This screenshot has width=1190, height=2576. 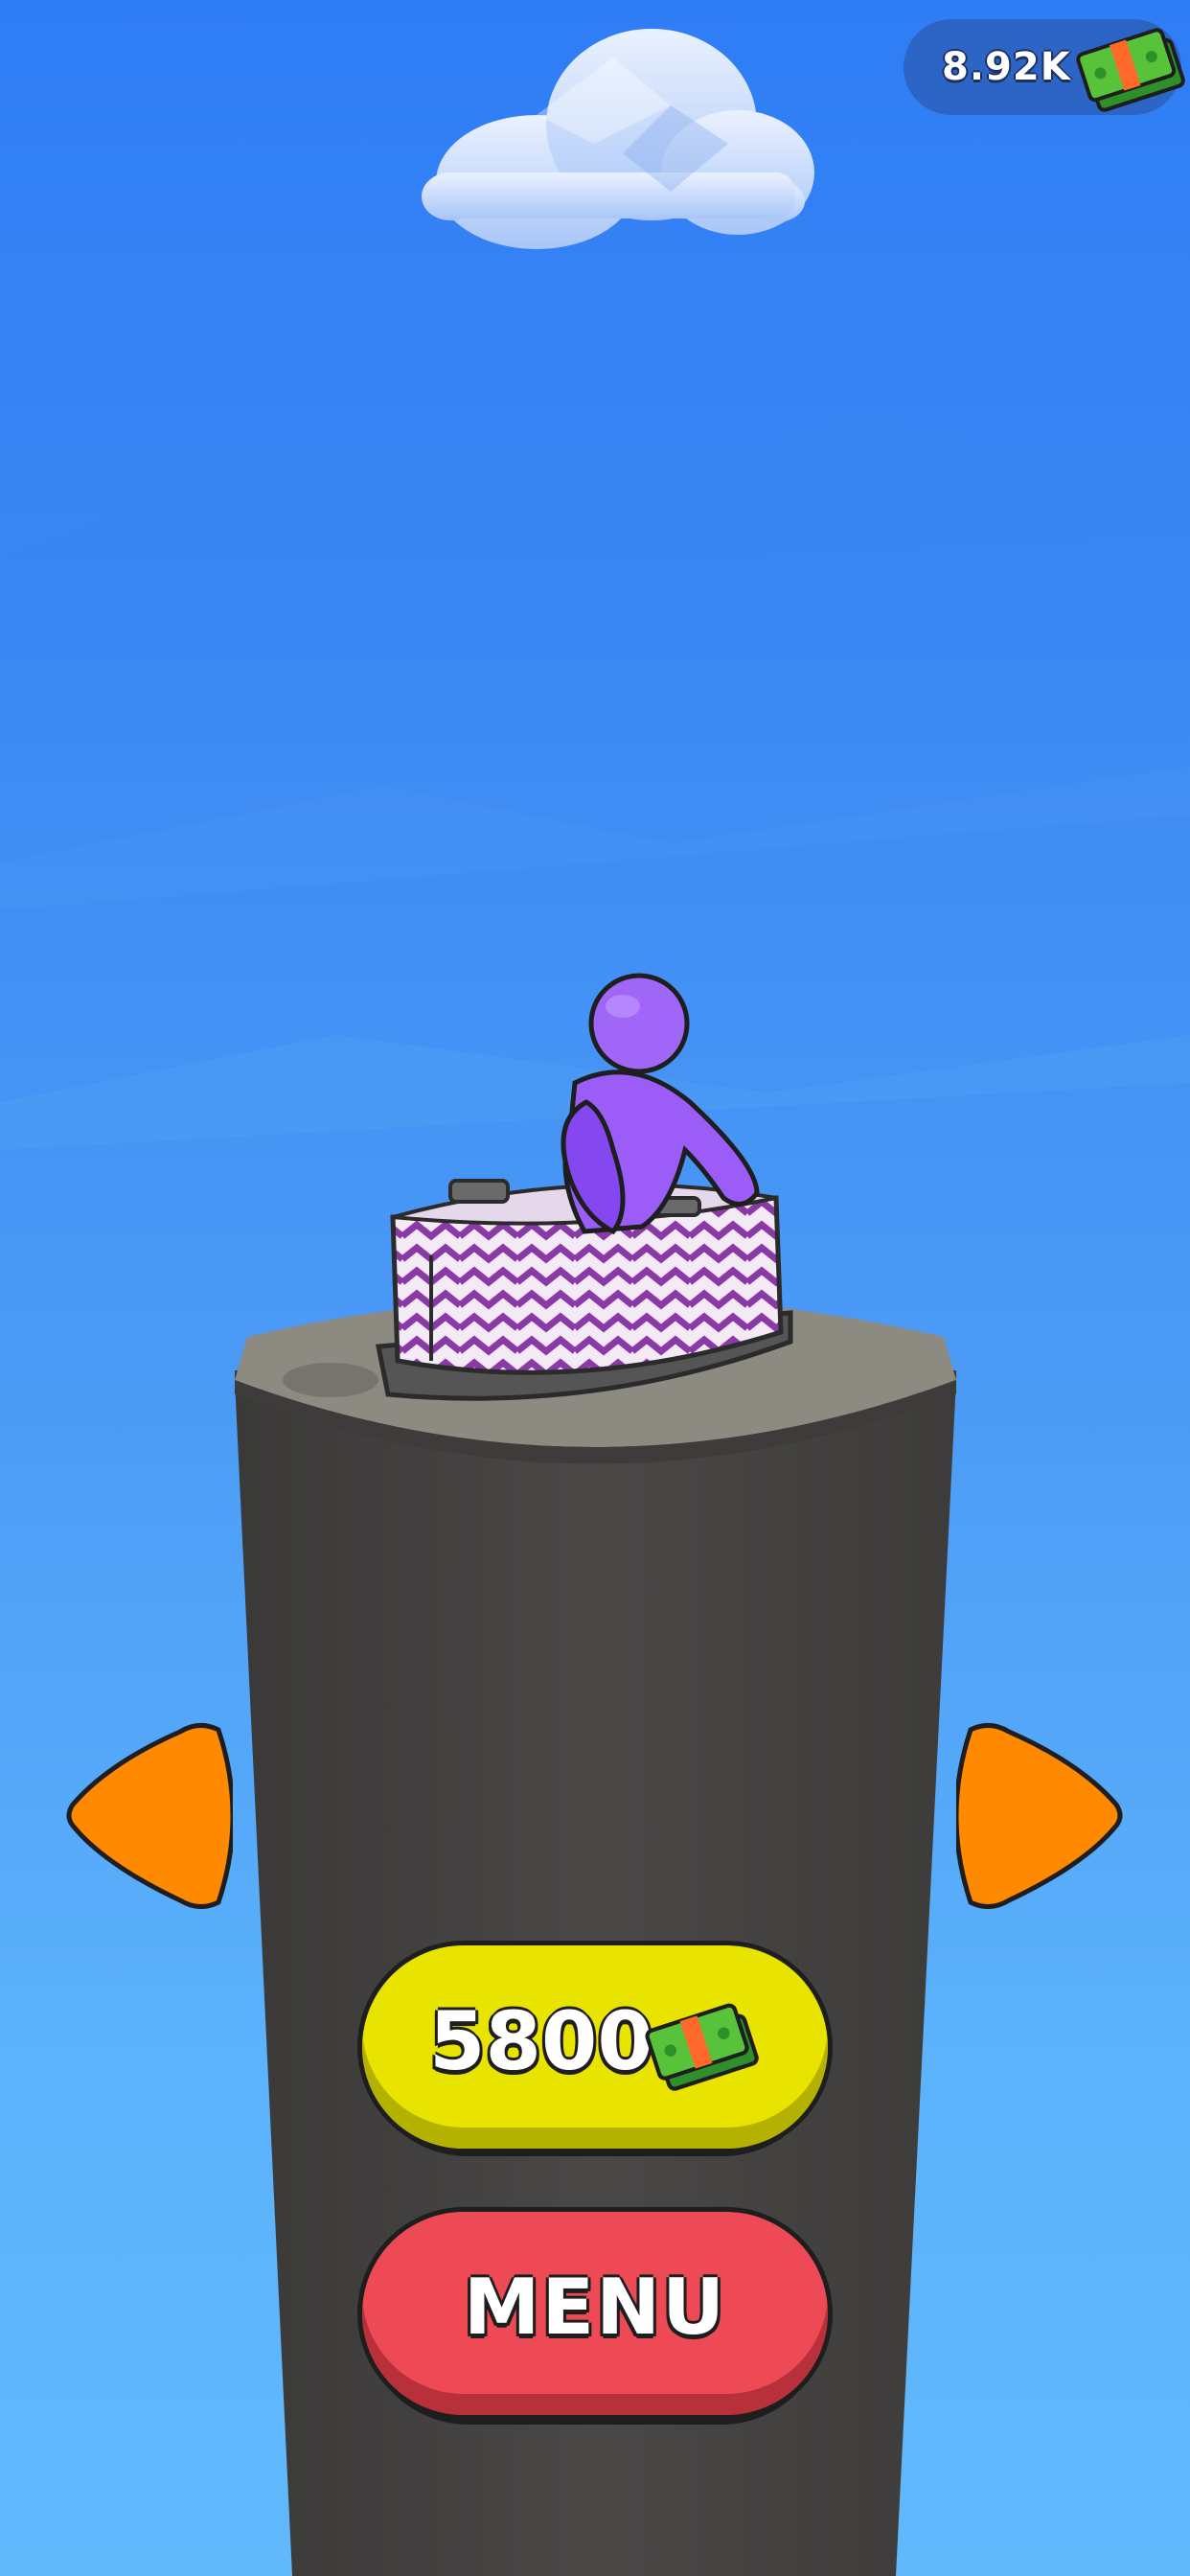 I want to click on previous-arrow-button, so click(x=151, y=1816).